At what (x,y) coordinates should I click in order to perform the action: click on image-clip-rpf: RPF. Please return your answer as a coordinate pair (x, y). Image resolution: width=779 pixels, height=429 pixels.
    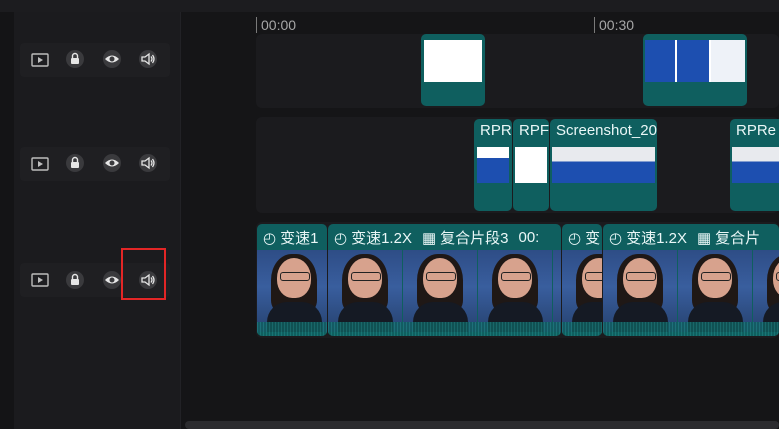
    Looking at the image, I should click on (531, 165).